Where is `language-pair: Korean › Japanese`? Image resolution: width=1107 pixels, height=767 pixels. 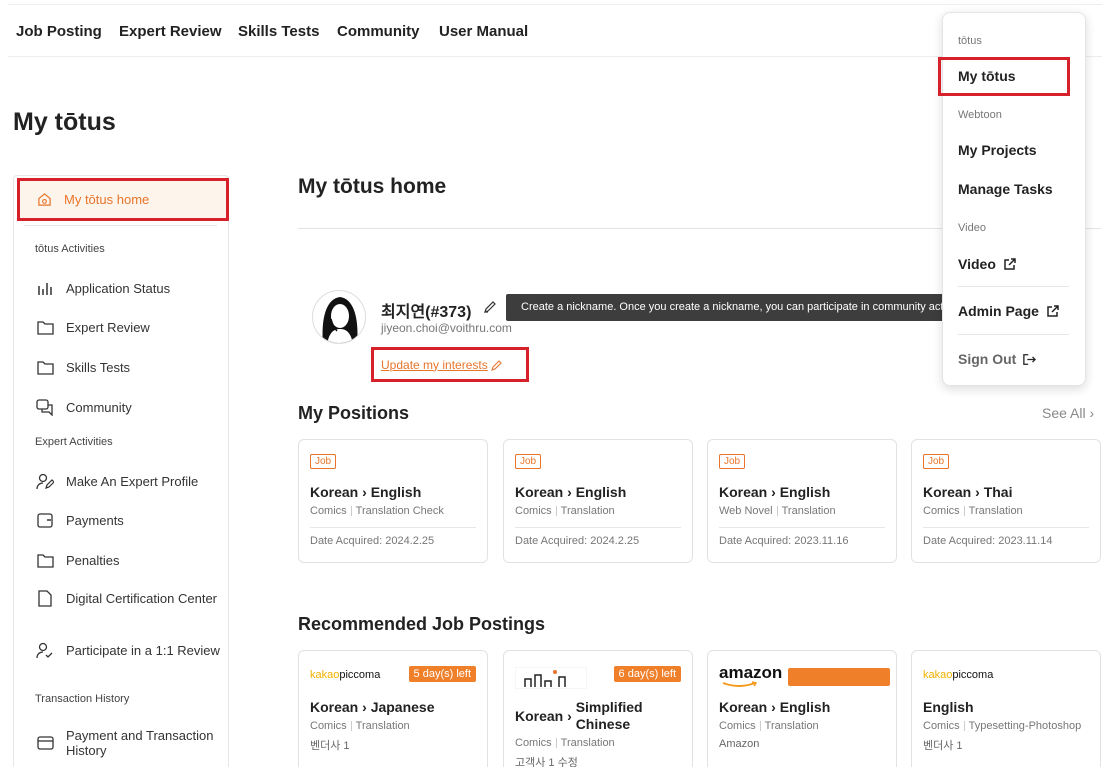
language-pair: Korean › Japanese is located at coordinates (372, 707).